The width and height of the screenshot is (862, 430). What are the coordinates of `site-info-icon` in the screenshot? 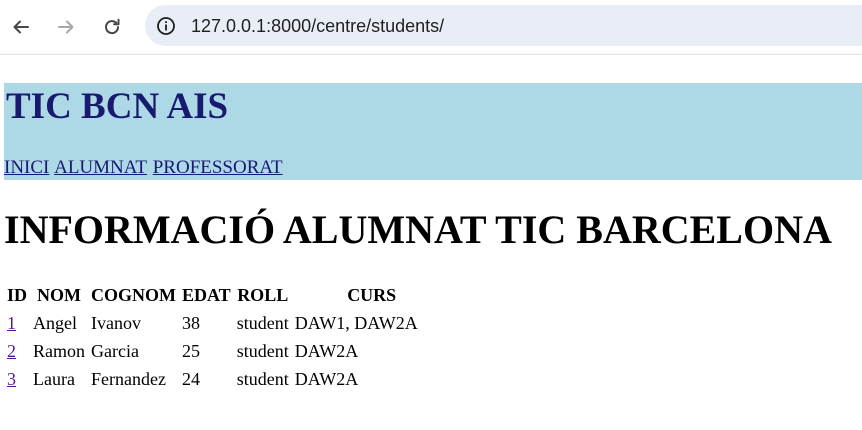 It's located at (166, 26).